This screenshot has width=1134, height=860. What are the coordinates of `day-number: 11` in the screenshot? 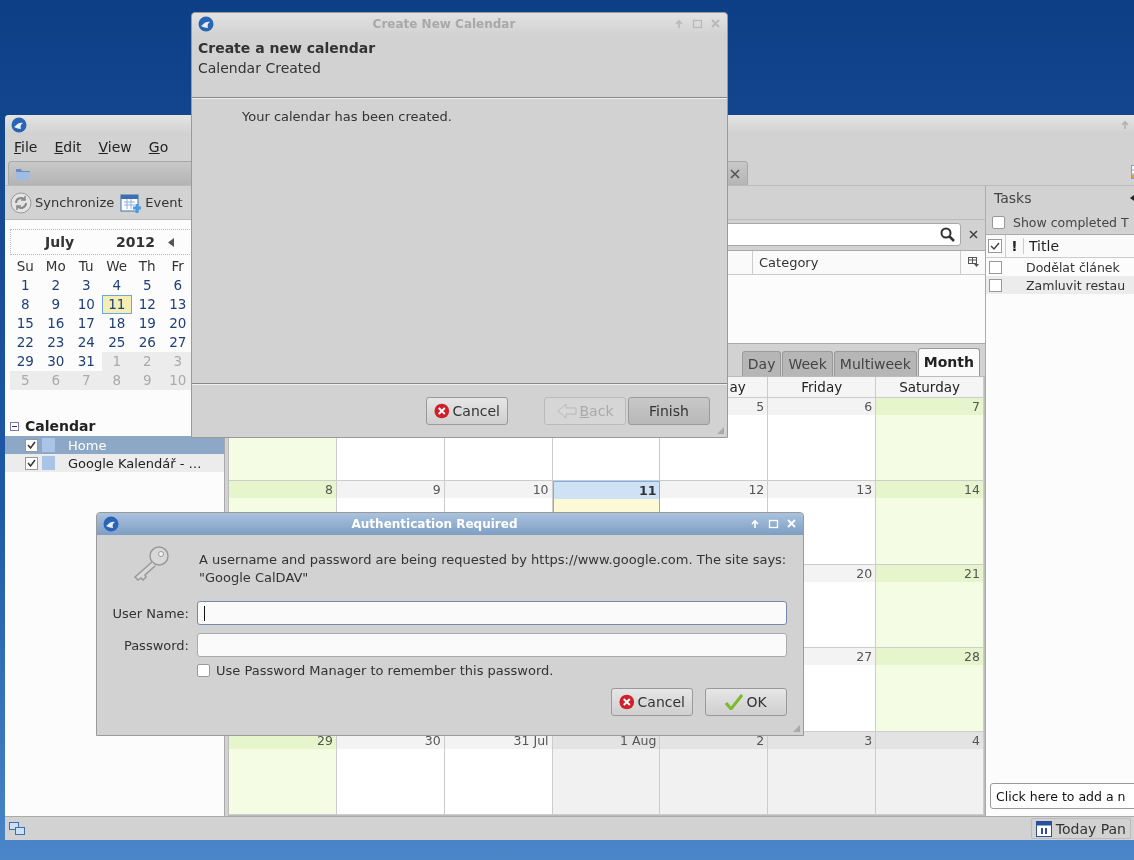 It's located at (648, 490).